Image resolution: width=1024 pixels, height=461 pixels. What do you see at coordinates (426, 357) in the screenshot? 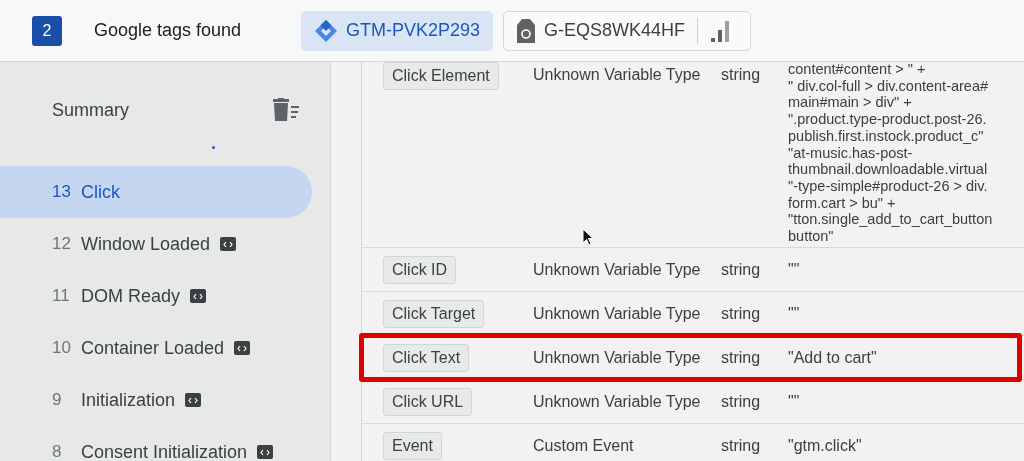
I see `variable-name-chip: Click Text` at bounding box center [426, 357].